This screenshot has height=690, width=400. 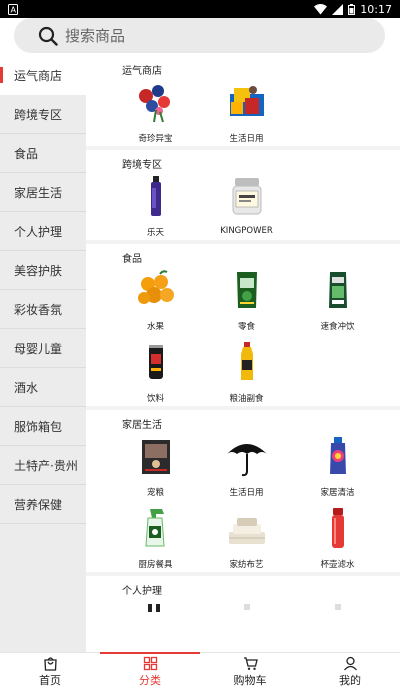 I want to click on subcategory-item: 家纺布艺, so click(x=246, y=536).